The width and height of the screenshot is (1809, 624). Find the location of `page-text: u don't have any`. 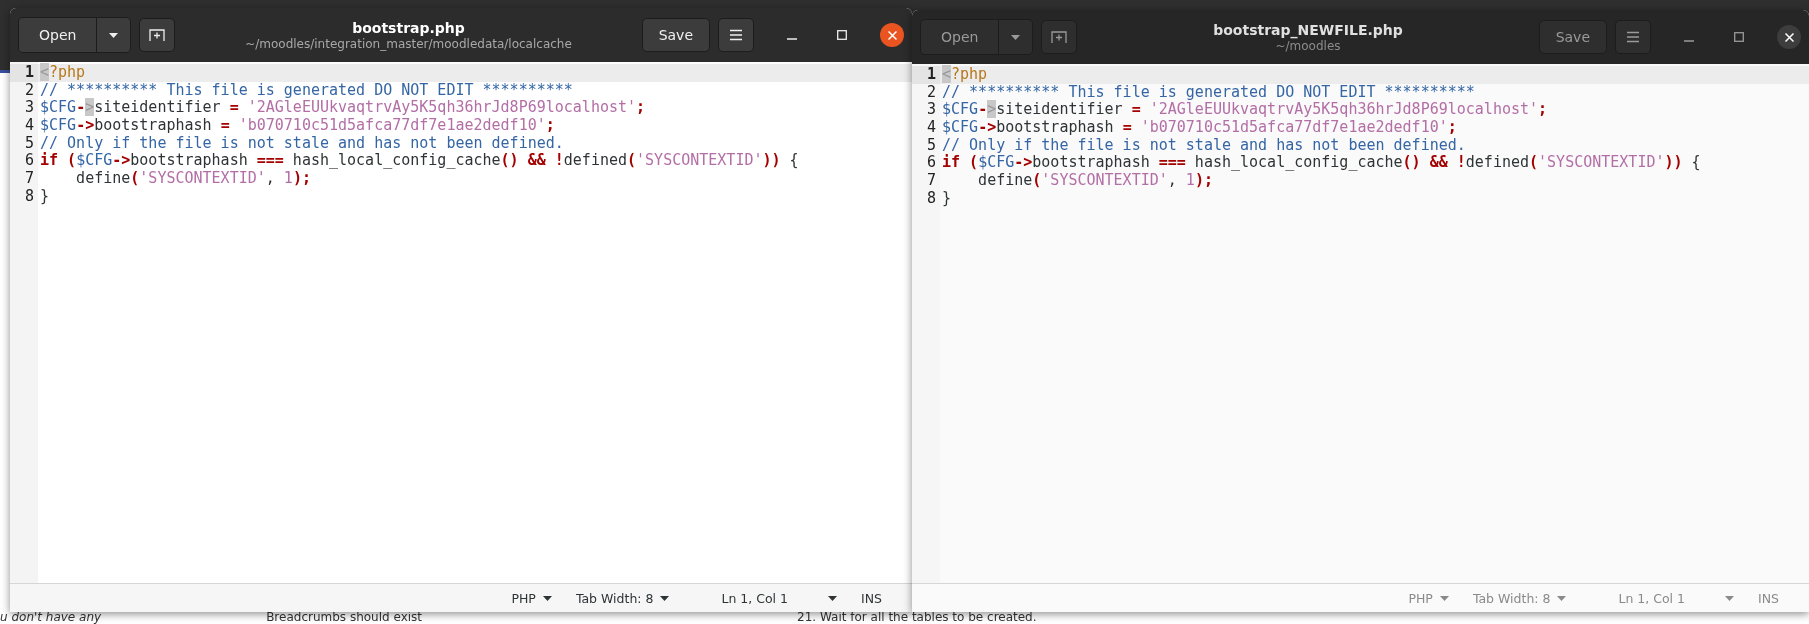

page-text: u don't have any is located at coordinates (51, 617).